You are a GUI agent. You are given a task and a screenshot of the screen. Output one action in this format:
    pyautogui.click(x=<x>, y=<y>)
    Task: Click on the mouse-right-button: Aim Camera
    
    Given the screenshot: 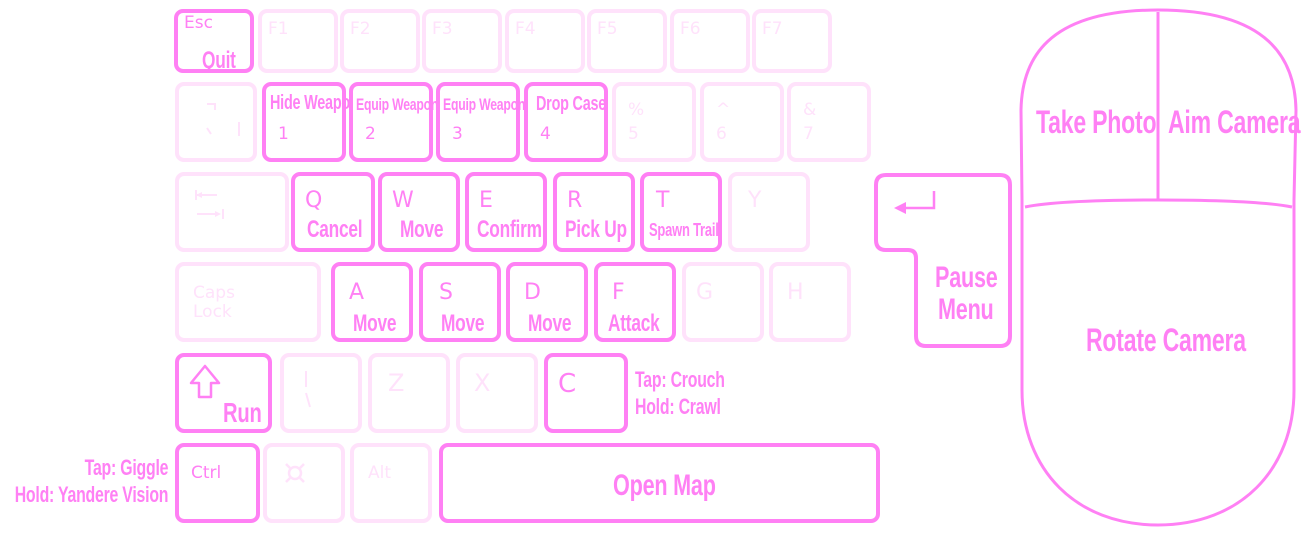 What is the action you would take?
    pyautogui.click(x=1234, y=122)
    